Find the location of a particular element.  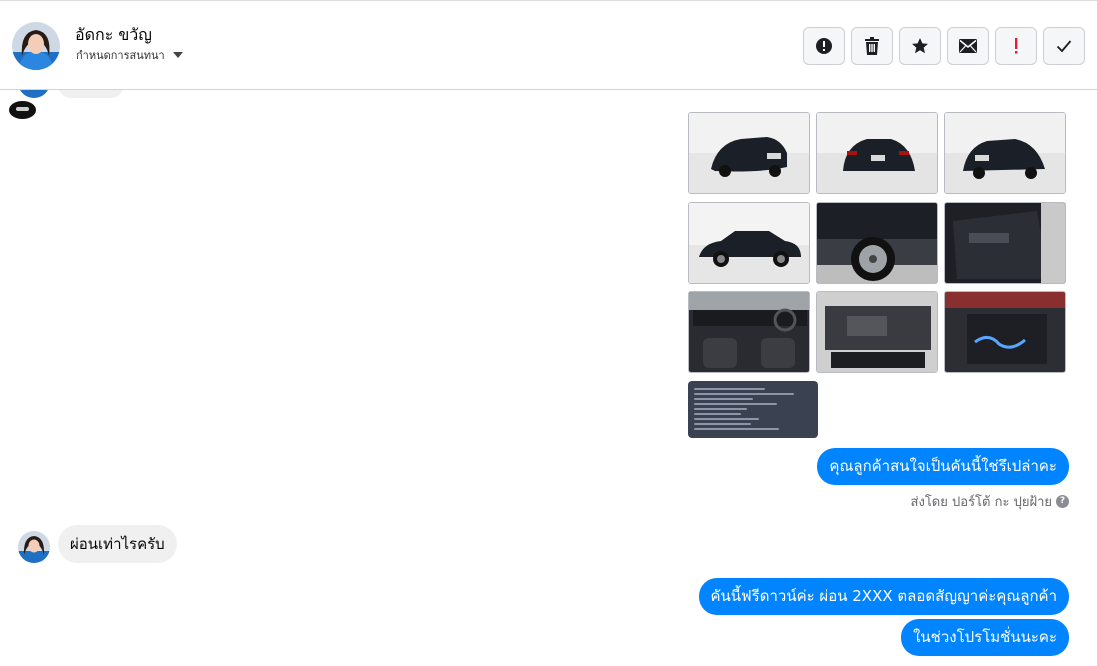

star-icon is located at coordinates (920, 46).